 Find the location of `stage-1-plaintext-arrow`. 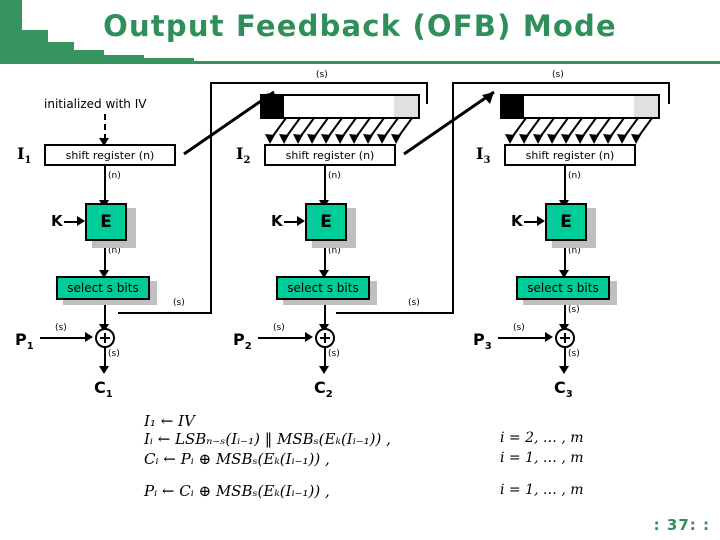

stage-1-plaintext-arrow is located at coordinates (89, 337).